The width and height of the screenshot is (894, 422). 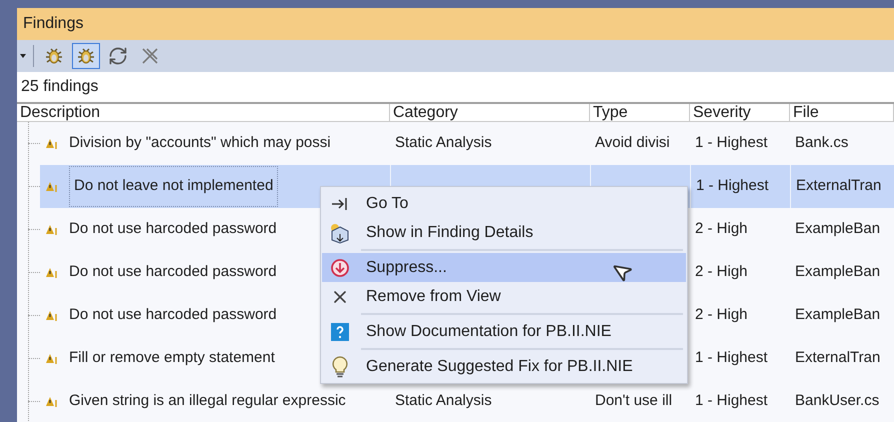 What do you see at coordinates (200, 143) in the screenshot?
I see `table-cell-text: Division by "accounts" which may possi` at bounding box center [200, 143].